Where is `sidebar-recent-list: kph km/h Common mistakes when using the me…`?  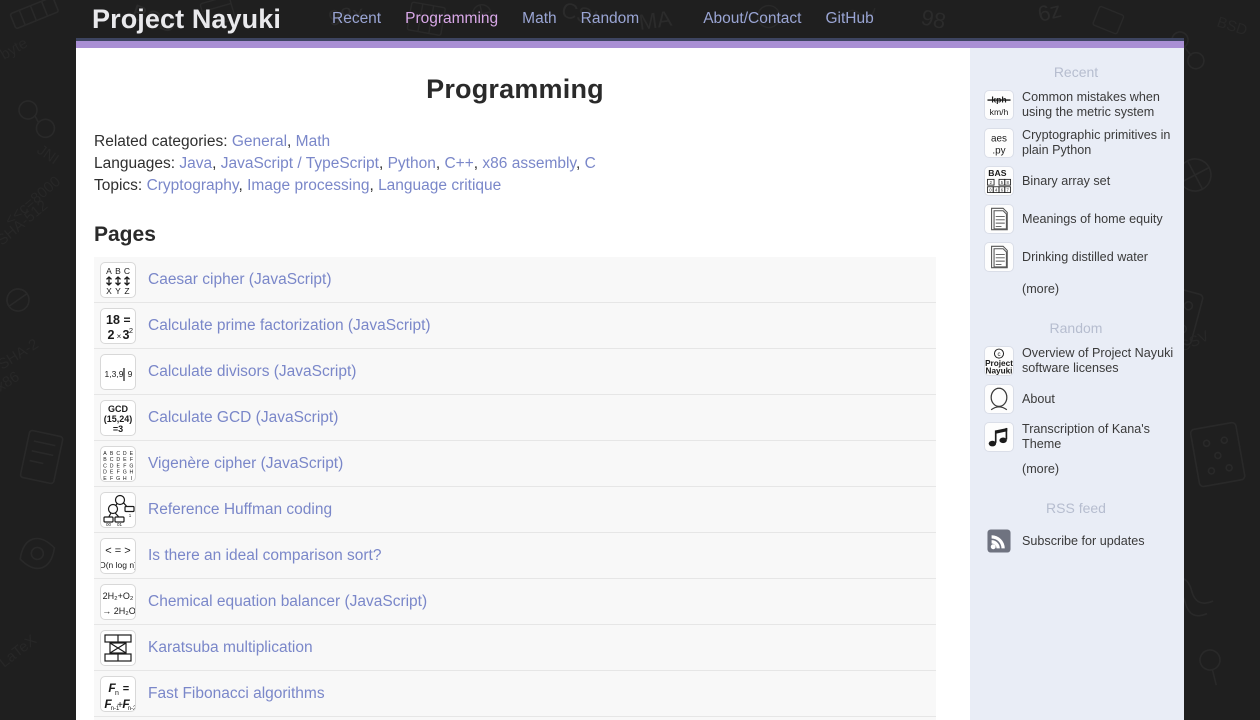
sidebar-recent-list: kph km/h Common mistakes when using the me… is located at coordinates (1076, 181).